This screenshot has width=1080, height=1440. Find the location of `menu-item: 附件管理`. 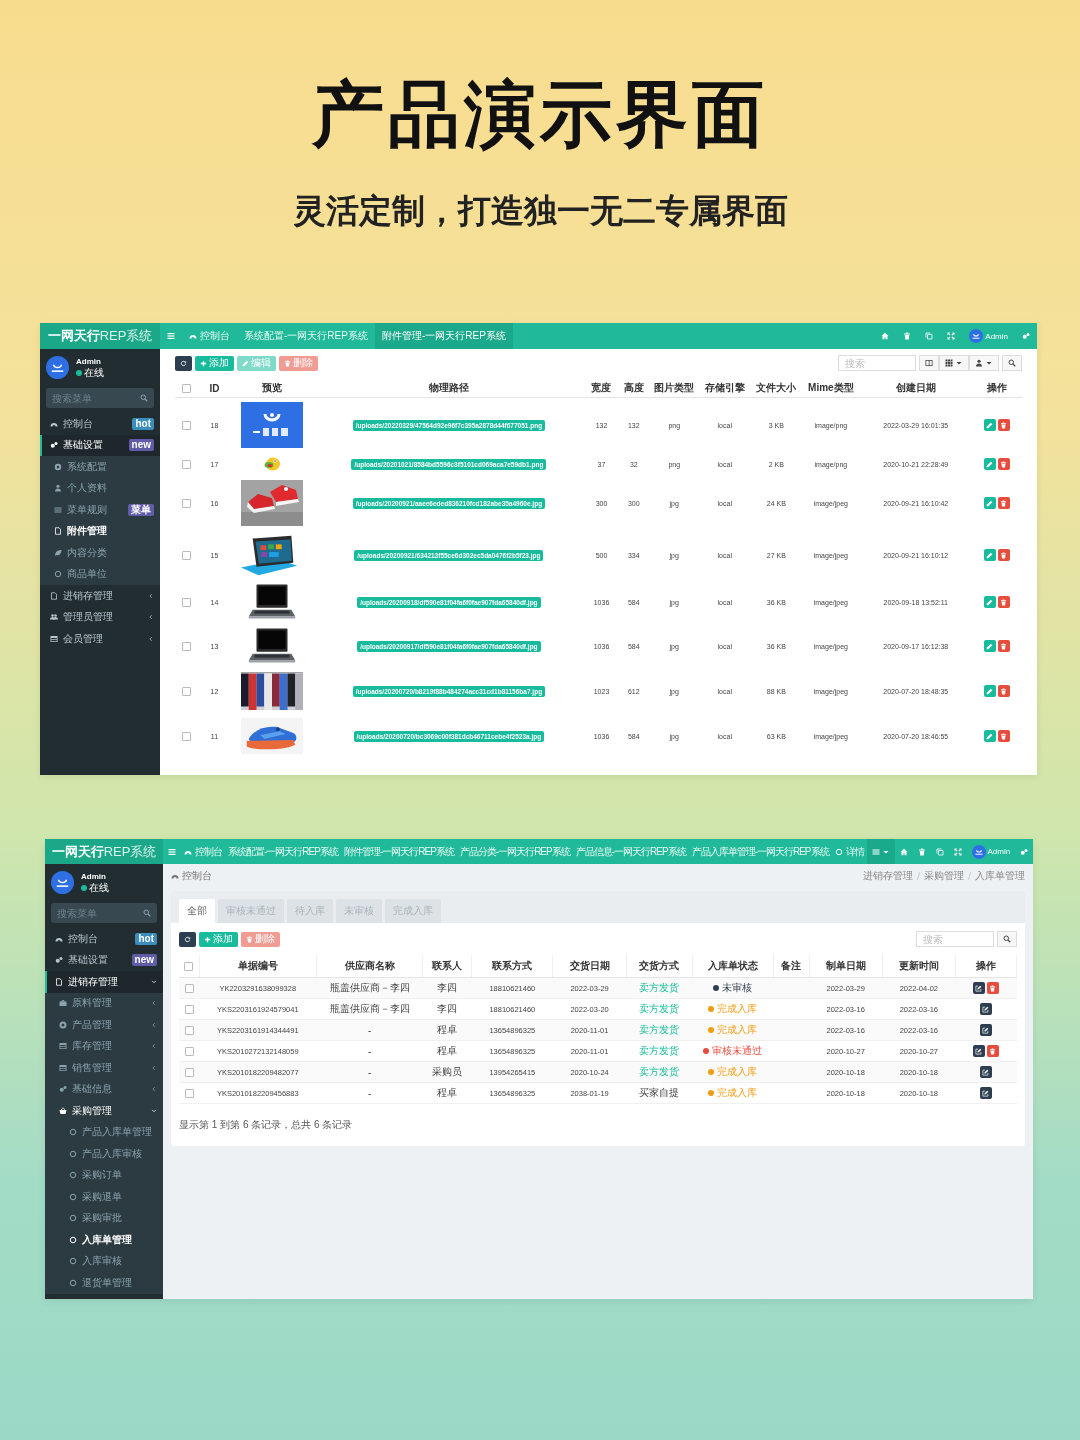

menu-item: 附件管理 is located at coordinates (100, 531).